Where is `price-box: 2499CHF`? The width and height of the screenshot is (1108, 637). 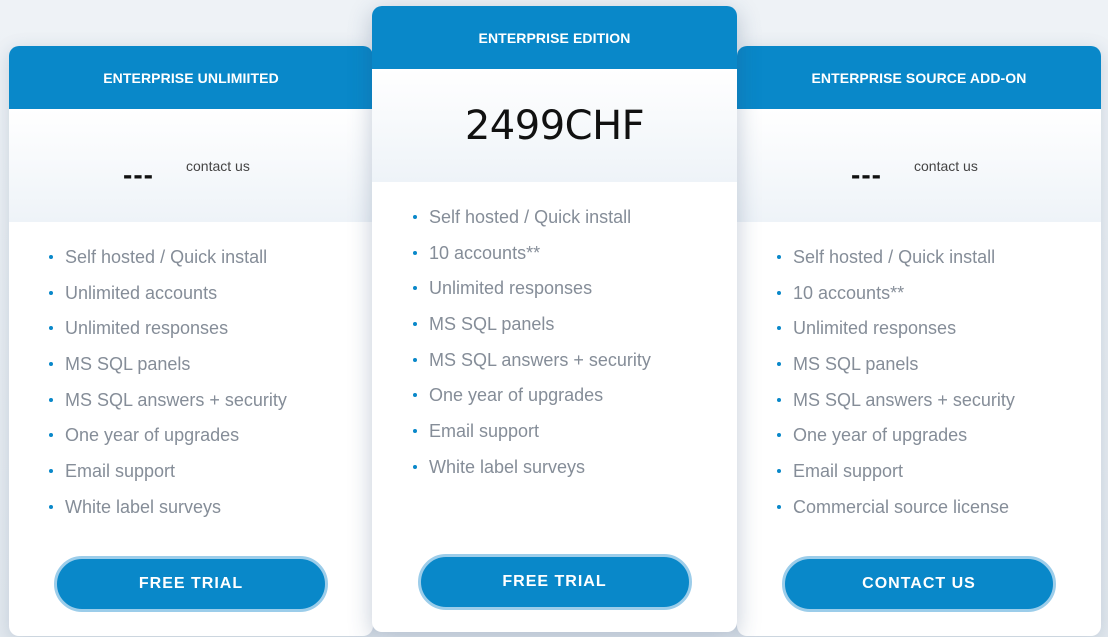
price-box: 2499CHF is located at coordinates (554, 125).